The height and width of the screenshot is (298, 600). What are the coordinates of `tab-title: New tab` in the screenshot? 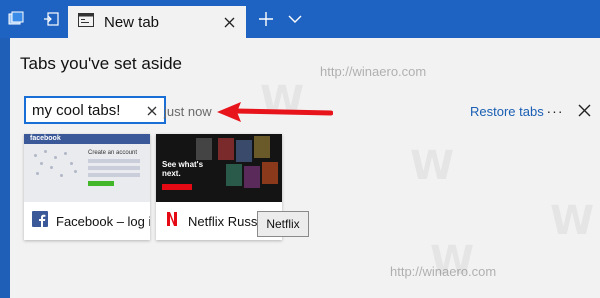 It's located at (132, 22).